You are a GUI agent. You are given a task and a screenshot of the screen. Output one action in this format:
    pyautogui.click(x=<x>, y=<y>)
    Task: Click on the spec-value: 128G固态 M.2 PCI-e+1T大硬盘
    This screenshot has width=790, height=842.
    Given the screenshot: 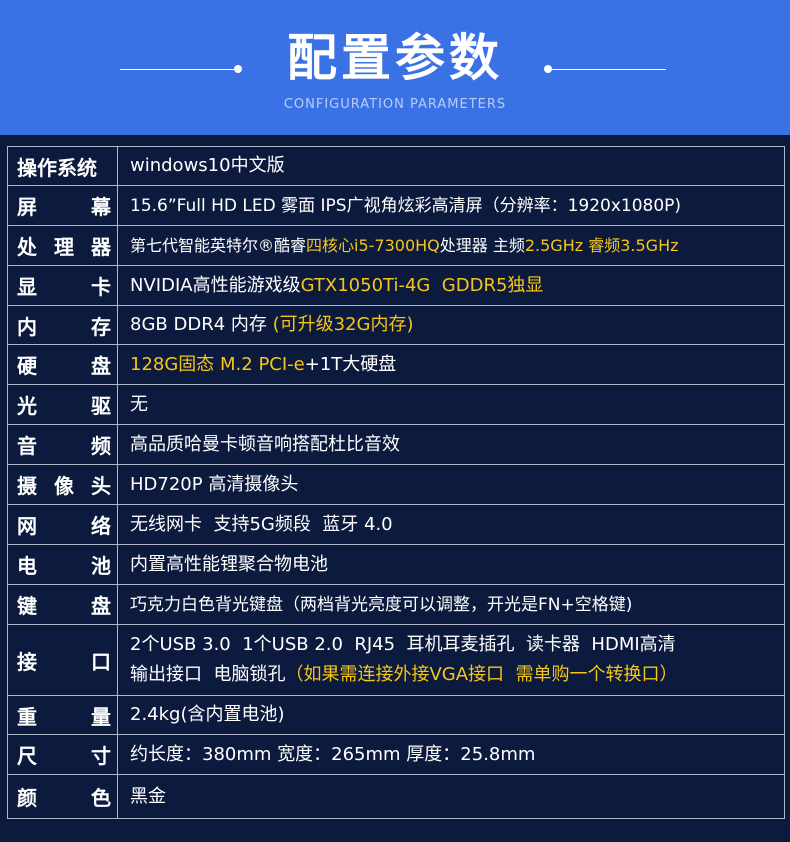 What is the action you would take?
    pyautogui.click(x=451, y=364)
    